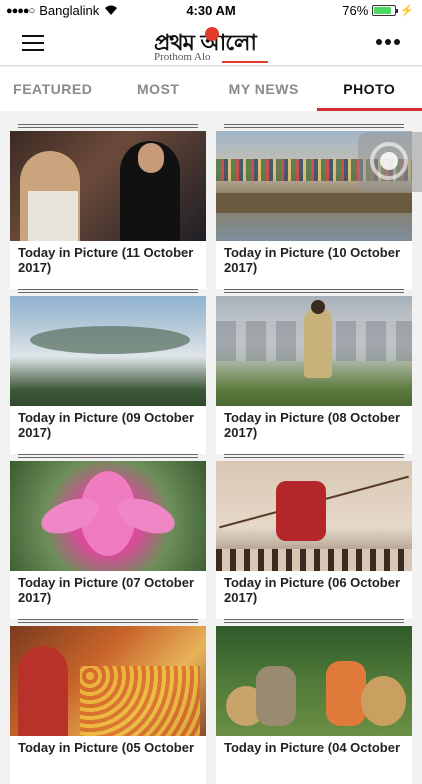 Image resolution: width=422 pixels, height=784 pixels. I want to click on more-options-icon, so click(388, 42).